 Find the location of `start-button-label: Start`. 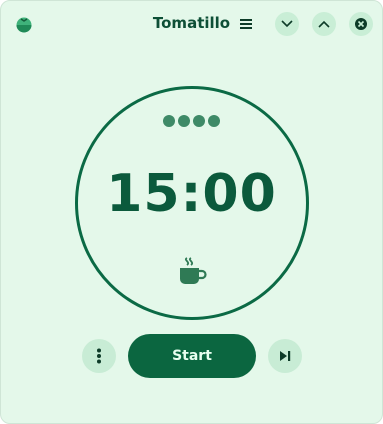

start-button-label: Start is located at coordinates (192, 356).